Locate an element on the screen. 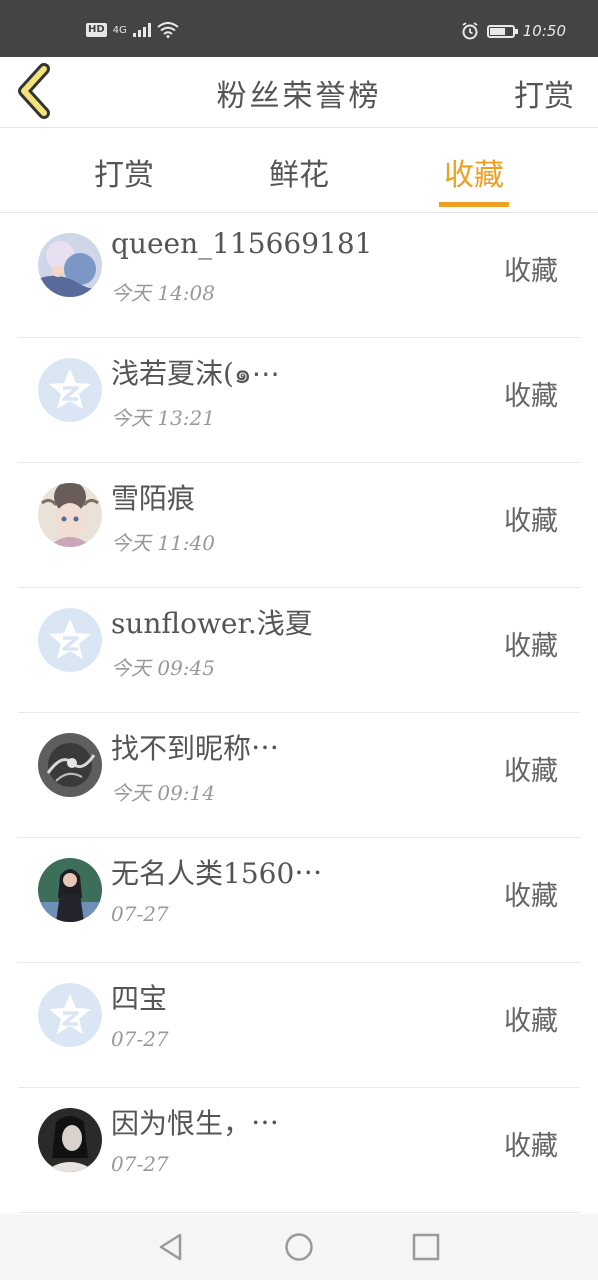 The height and width of the screenshot is (1280, 598). nav-recents-button is located at coordinates (426, 1247).